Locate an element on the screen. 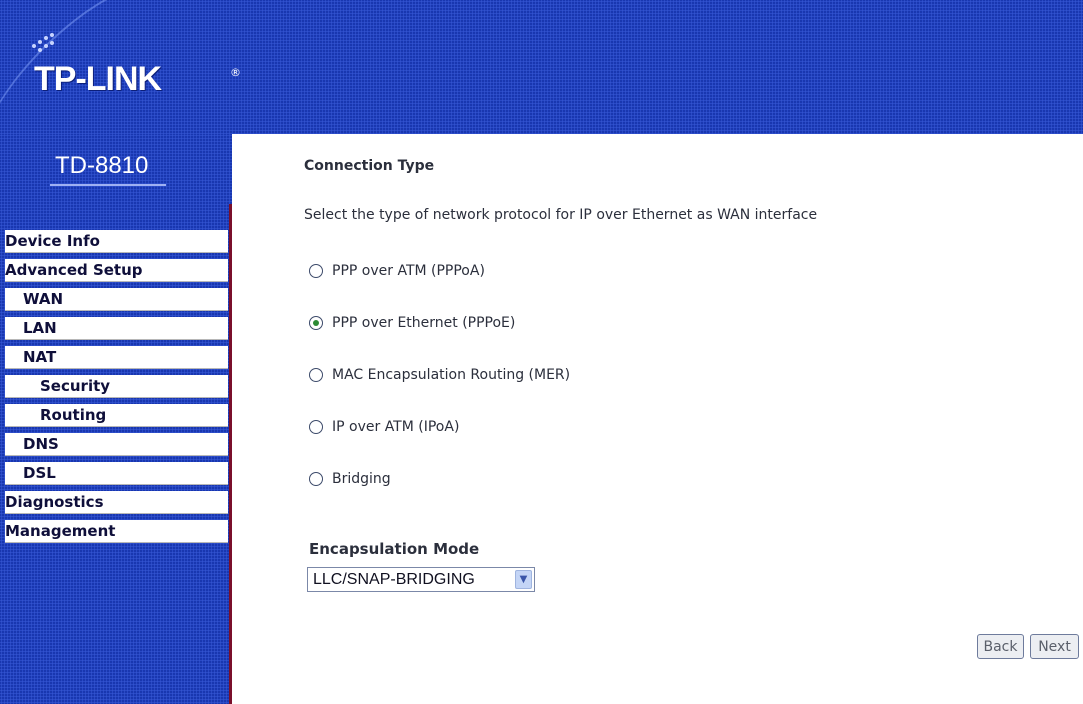 The width and height of the screenshot is (1083, 704). sidebar-item-wan: WAN is located at coordinates (116, 299).